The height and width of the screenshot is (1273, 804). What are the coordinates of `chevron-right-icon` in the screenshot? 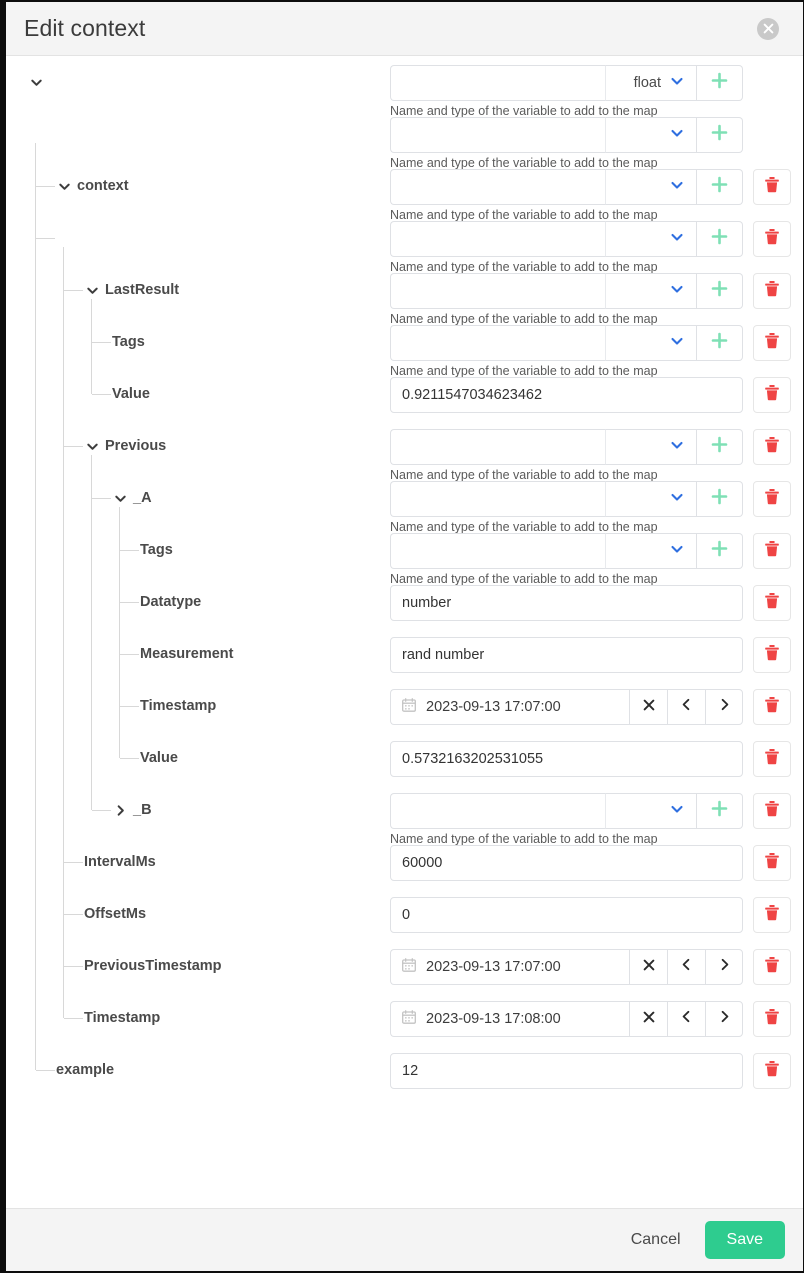 It's located at (120, 810).